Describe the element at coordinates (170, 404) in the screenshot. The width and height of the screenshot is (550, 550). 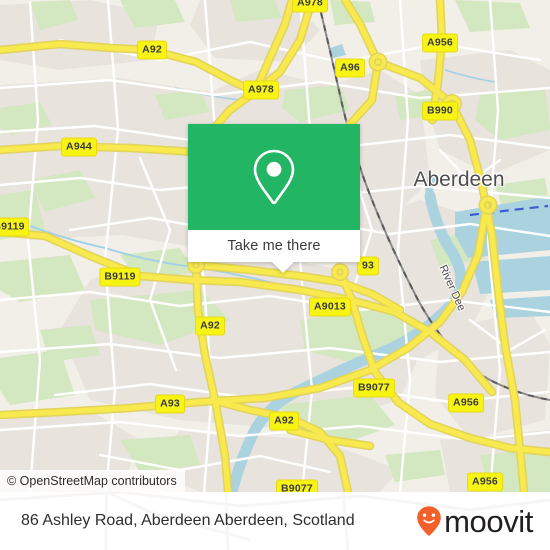
I see `road-shield: A93` at that location.